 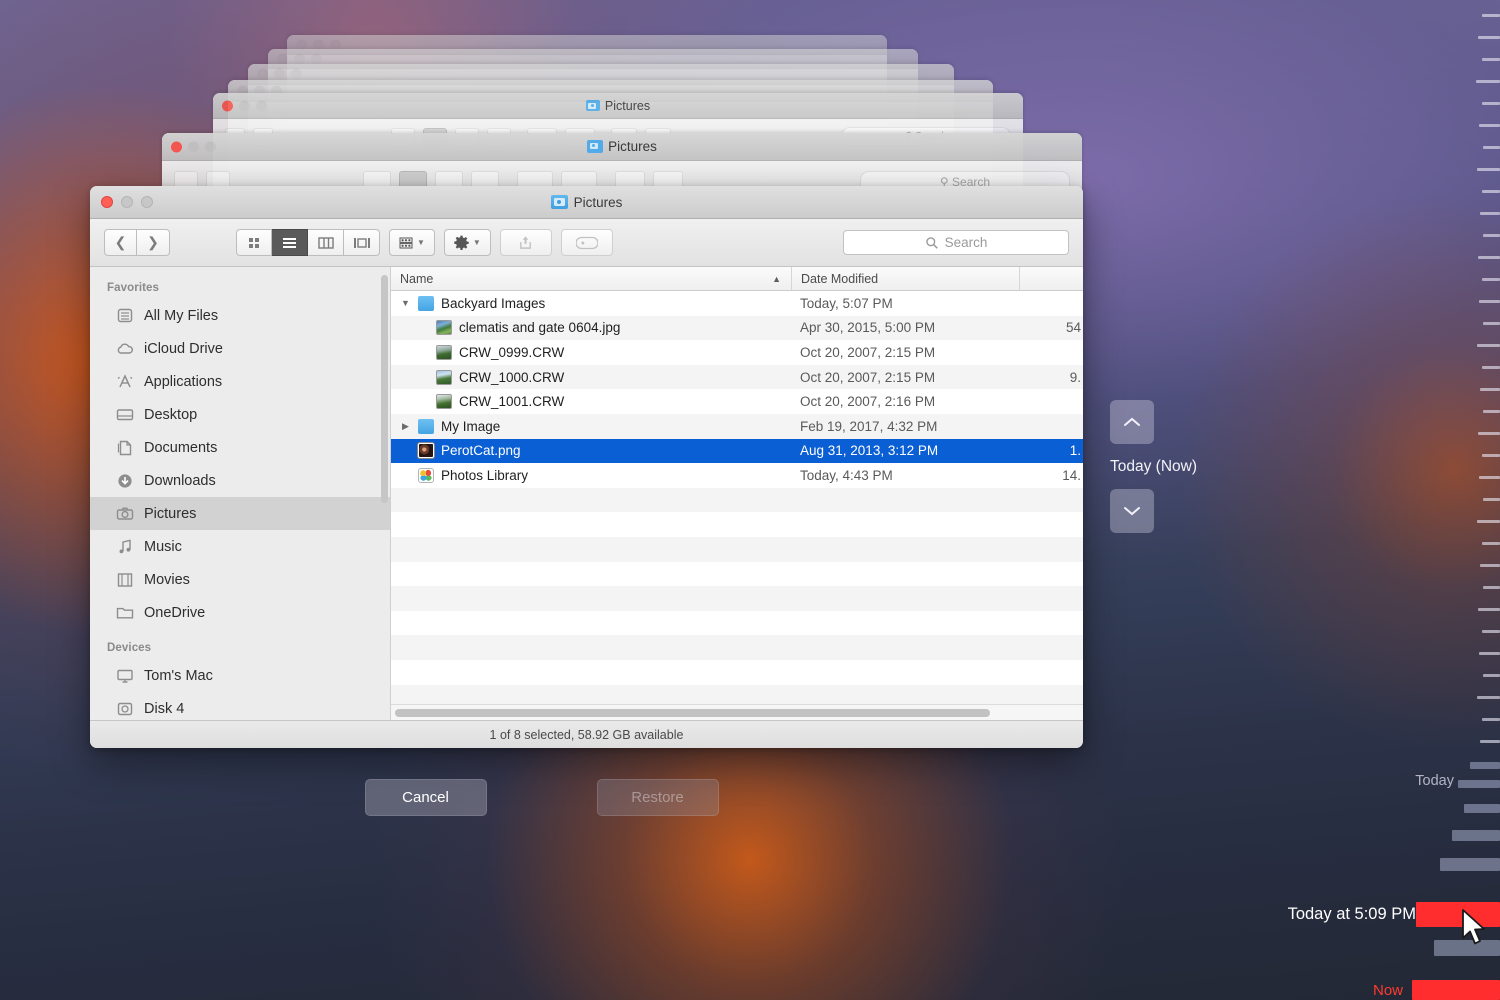 I want to click on pictures-folder-icon, so click(x=595, y=146).